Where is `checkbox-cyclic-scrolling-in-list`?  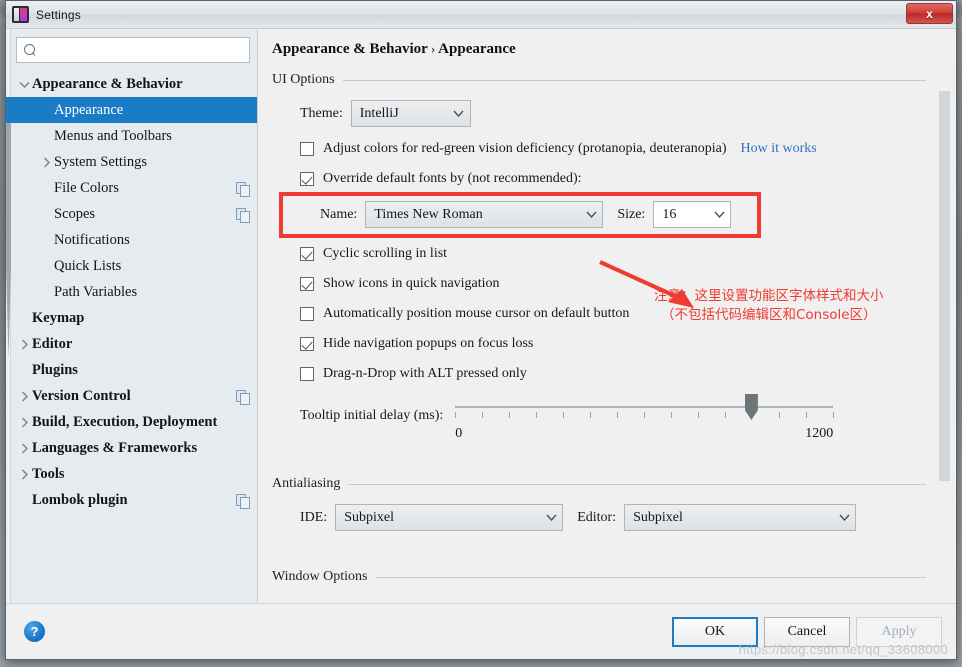 checkbox-cyclic-scrolling-in-list is located at coordinates (307, 254).